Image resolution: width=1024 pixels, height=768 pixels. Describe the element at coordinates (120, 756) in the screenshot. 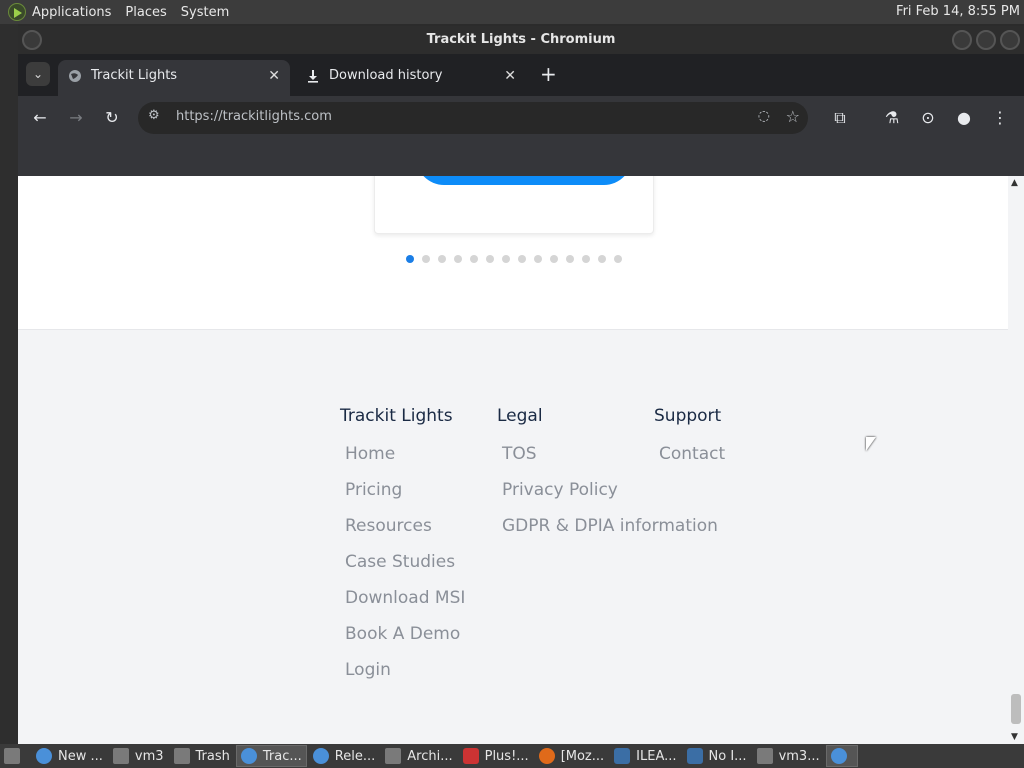

I see `folder-icon` at that location.